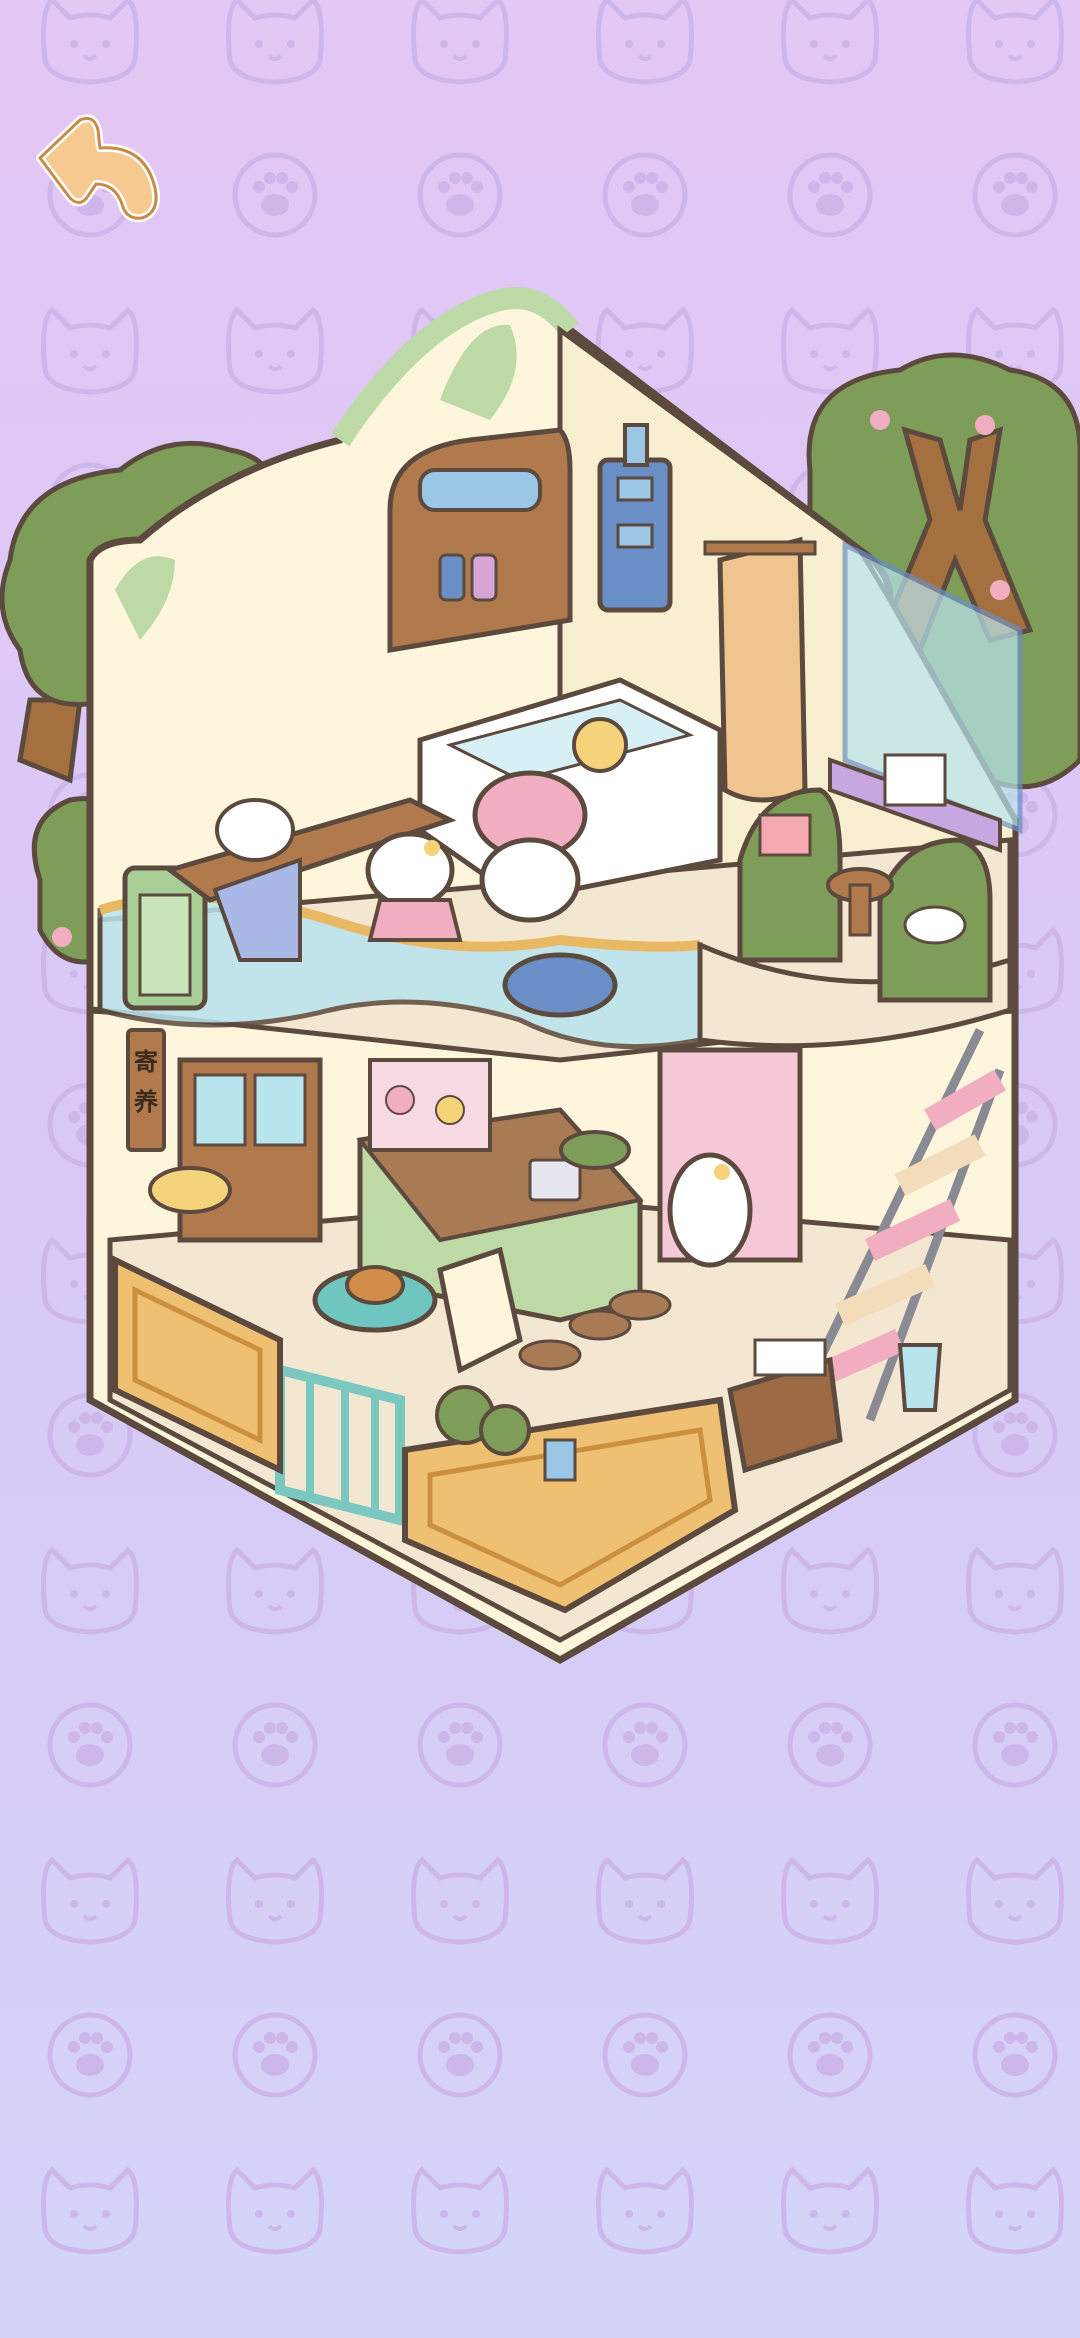 The width and height of the screenshot is (1080, 2338). What do you see at coordinates (414, 886) in the screenshot?
I see `white-cat-with-hairdryer` at bounding box center [414, 886].